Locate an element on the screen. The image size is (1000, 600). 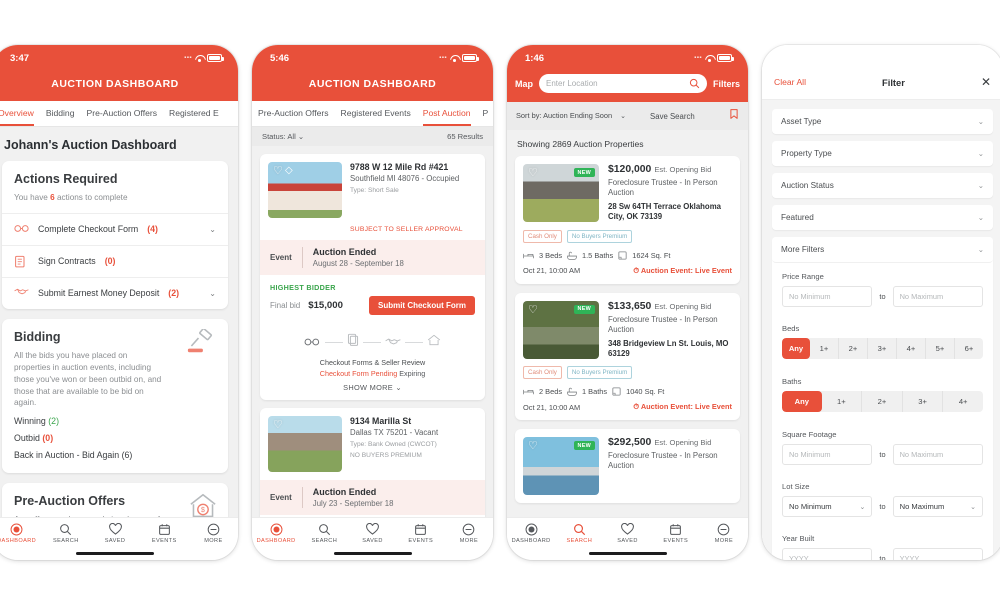
filters-button: Filters is located at coordinates (726, 84).